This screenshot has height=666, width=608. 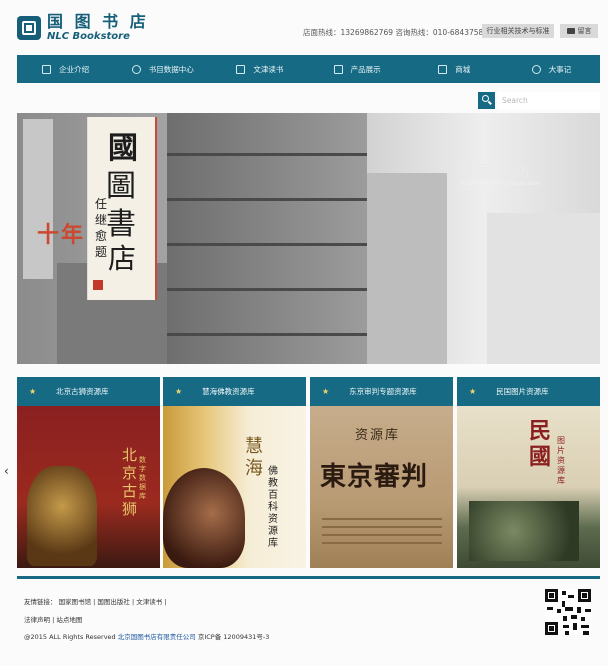 I want to click on calligraphy-signature: 任继愈题, so click(x=101, y=228).